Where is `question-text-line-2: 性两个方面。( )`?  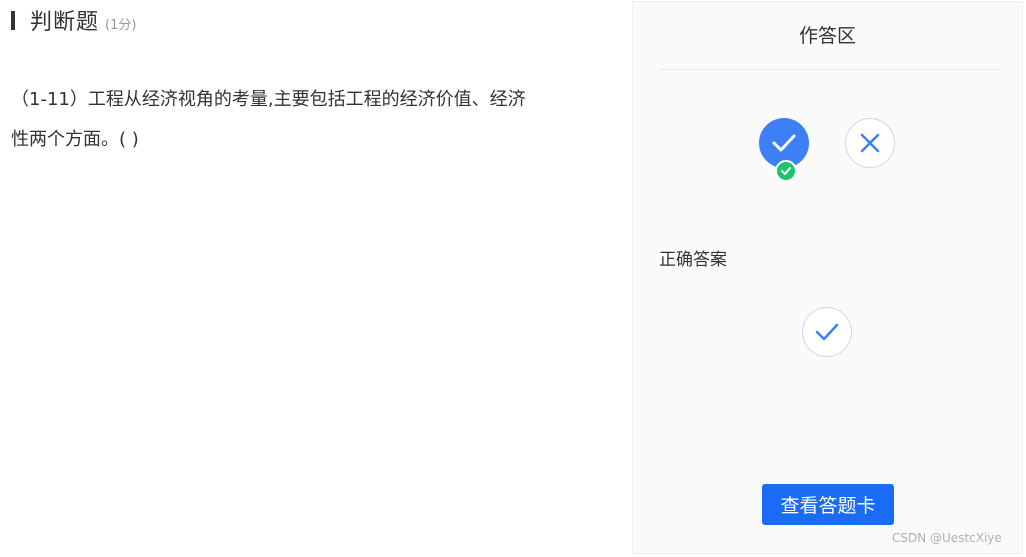
question-text-line-2: 性两个方面。( ) is located at coordinates (75, 139).